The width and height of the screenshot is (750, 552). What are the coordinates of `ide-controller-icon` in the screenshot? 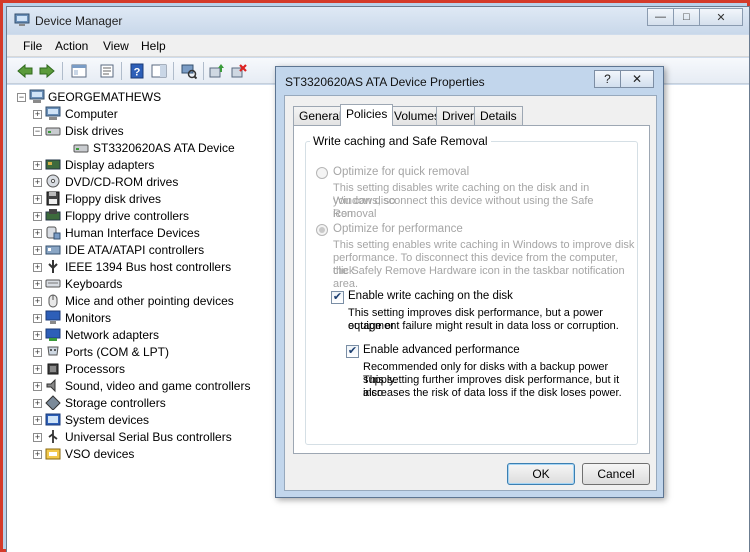 It's located at (53, 250).